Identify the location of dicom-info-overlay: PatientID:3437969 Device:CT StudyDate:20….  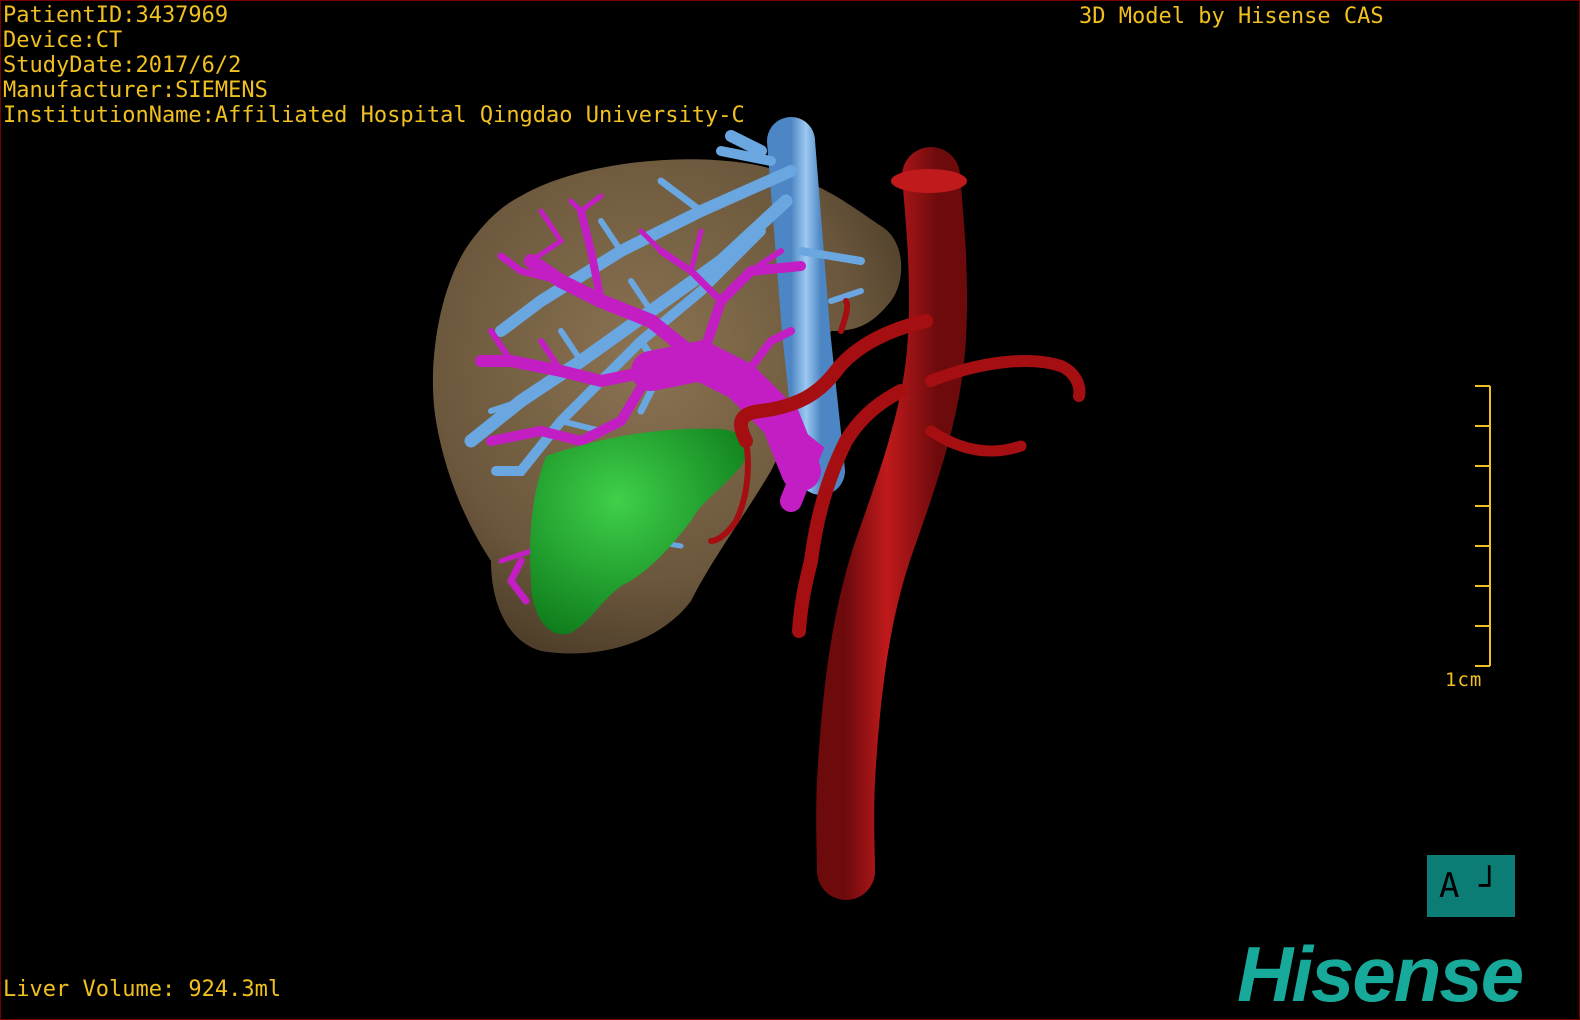
(374, 65).